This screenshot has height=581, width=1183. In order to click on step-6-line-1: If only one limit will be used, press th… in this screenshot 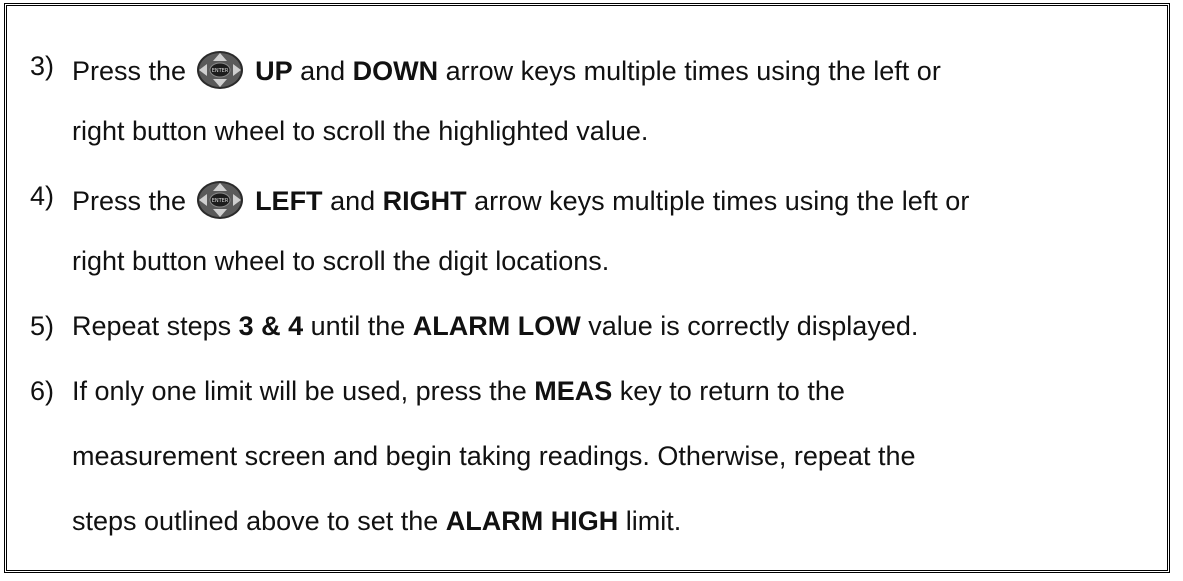, I will do `click(458, 391)`.